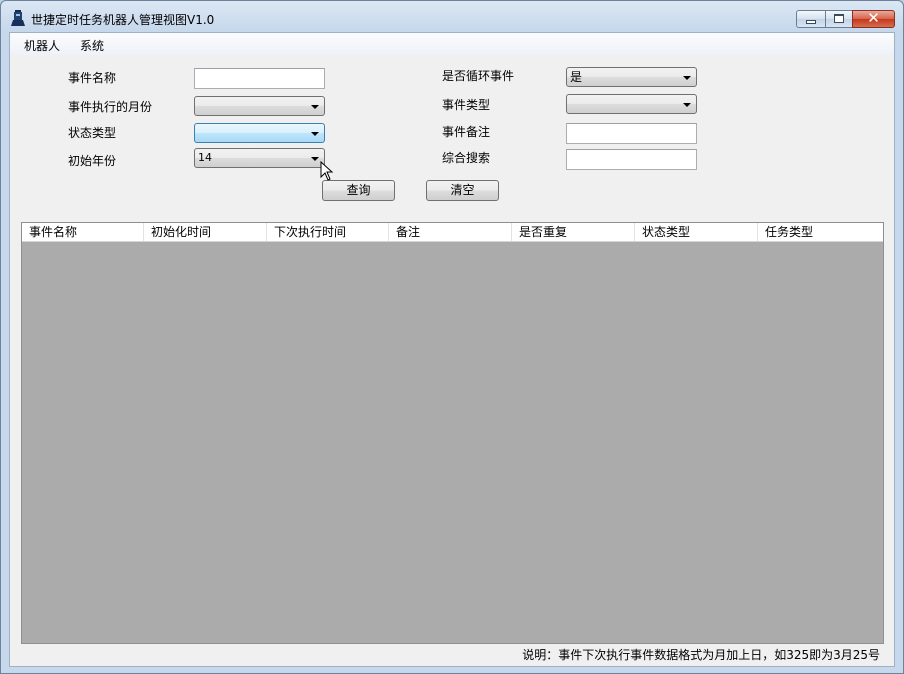 Image resolution: width=904 pixels, height=674 pixels. I want to click on menu-robot: 机器人, so click(42, 45).